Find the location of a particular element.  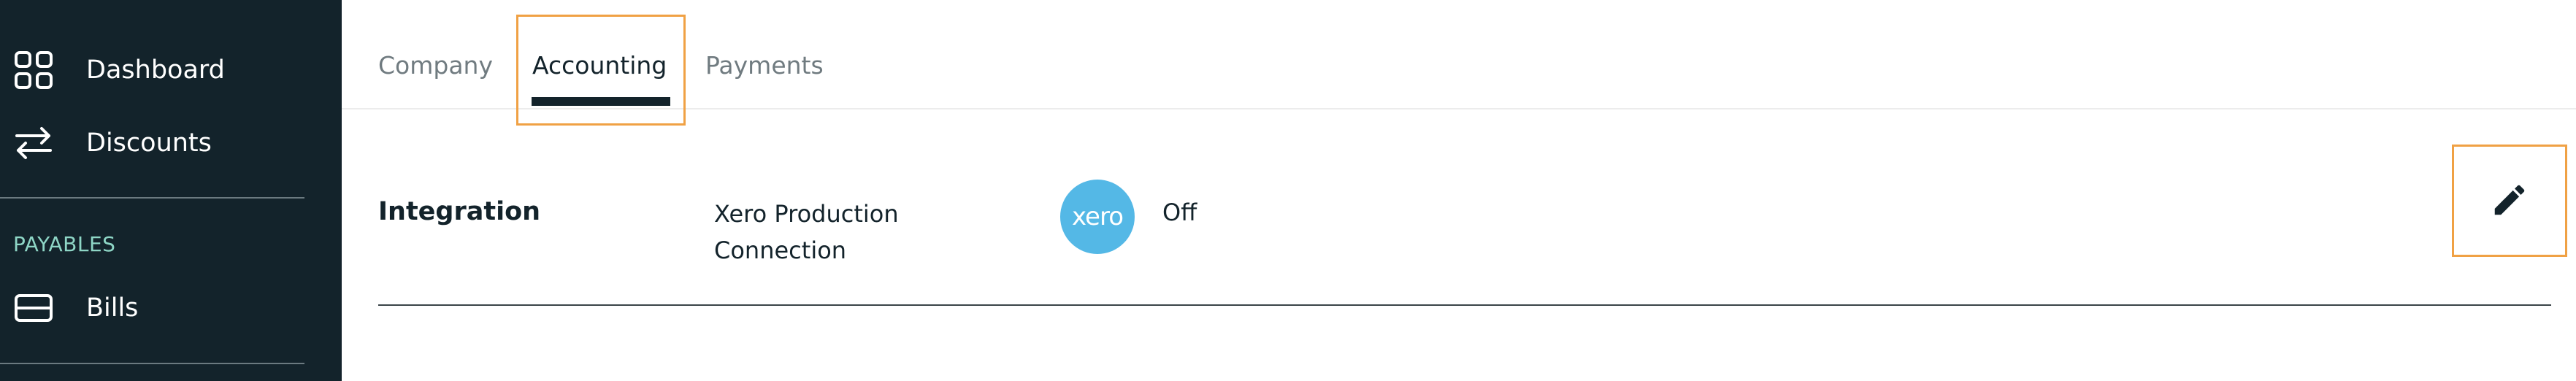

integration-title: Integration is located at coordinates (459, 211).